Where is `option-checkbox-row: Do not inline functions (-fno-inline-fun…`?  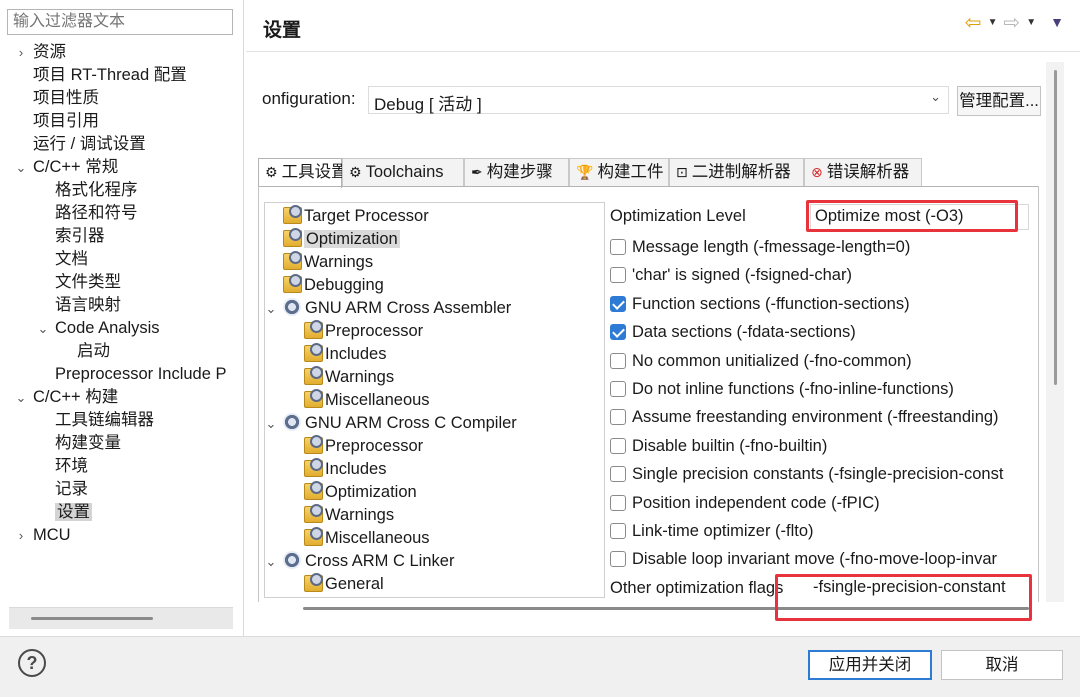
option-checkbox-row: Do not inline functions (-fno-inline-fun… is located at coordinates (782, 389).